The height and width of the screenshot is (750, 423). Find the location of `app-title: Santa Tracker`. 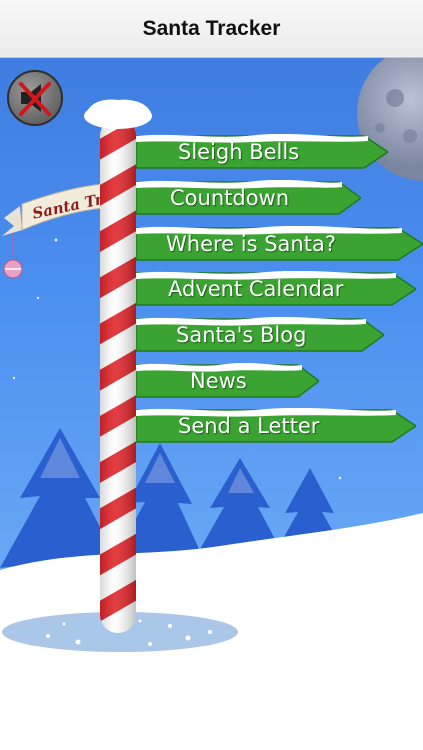

app-title: Santa Tracker is located at coordinates (211, 28).